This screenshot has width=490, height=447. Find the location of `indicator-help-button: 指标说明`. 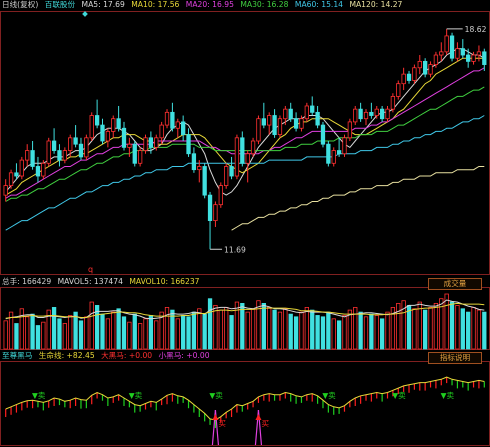

indicator-help-button: 指标说明 is located at coordinates (455, 358).